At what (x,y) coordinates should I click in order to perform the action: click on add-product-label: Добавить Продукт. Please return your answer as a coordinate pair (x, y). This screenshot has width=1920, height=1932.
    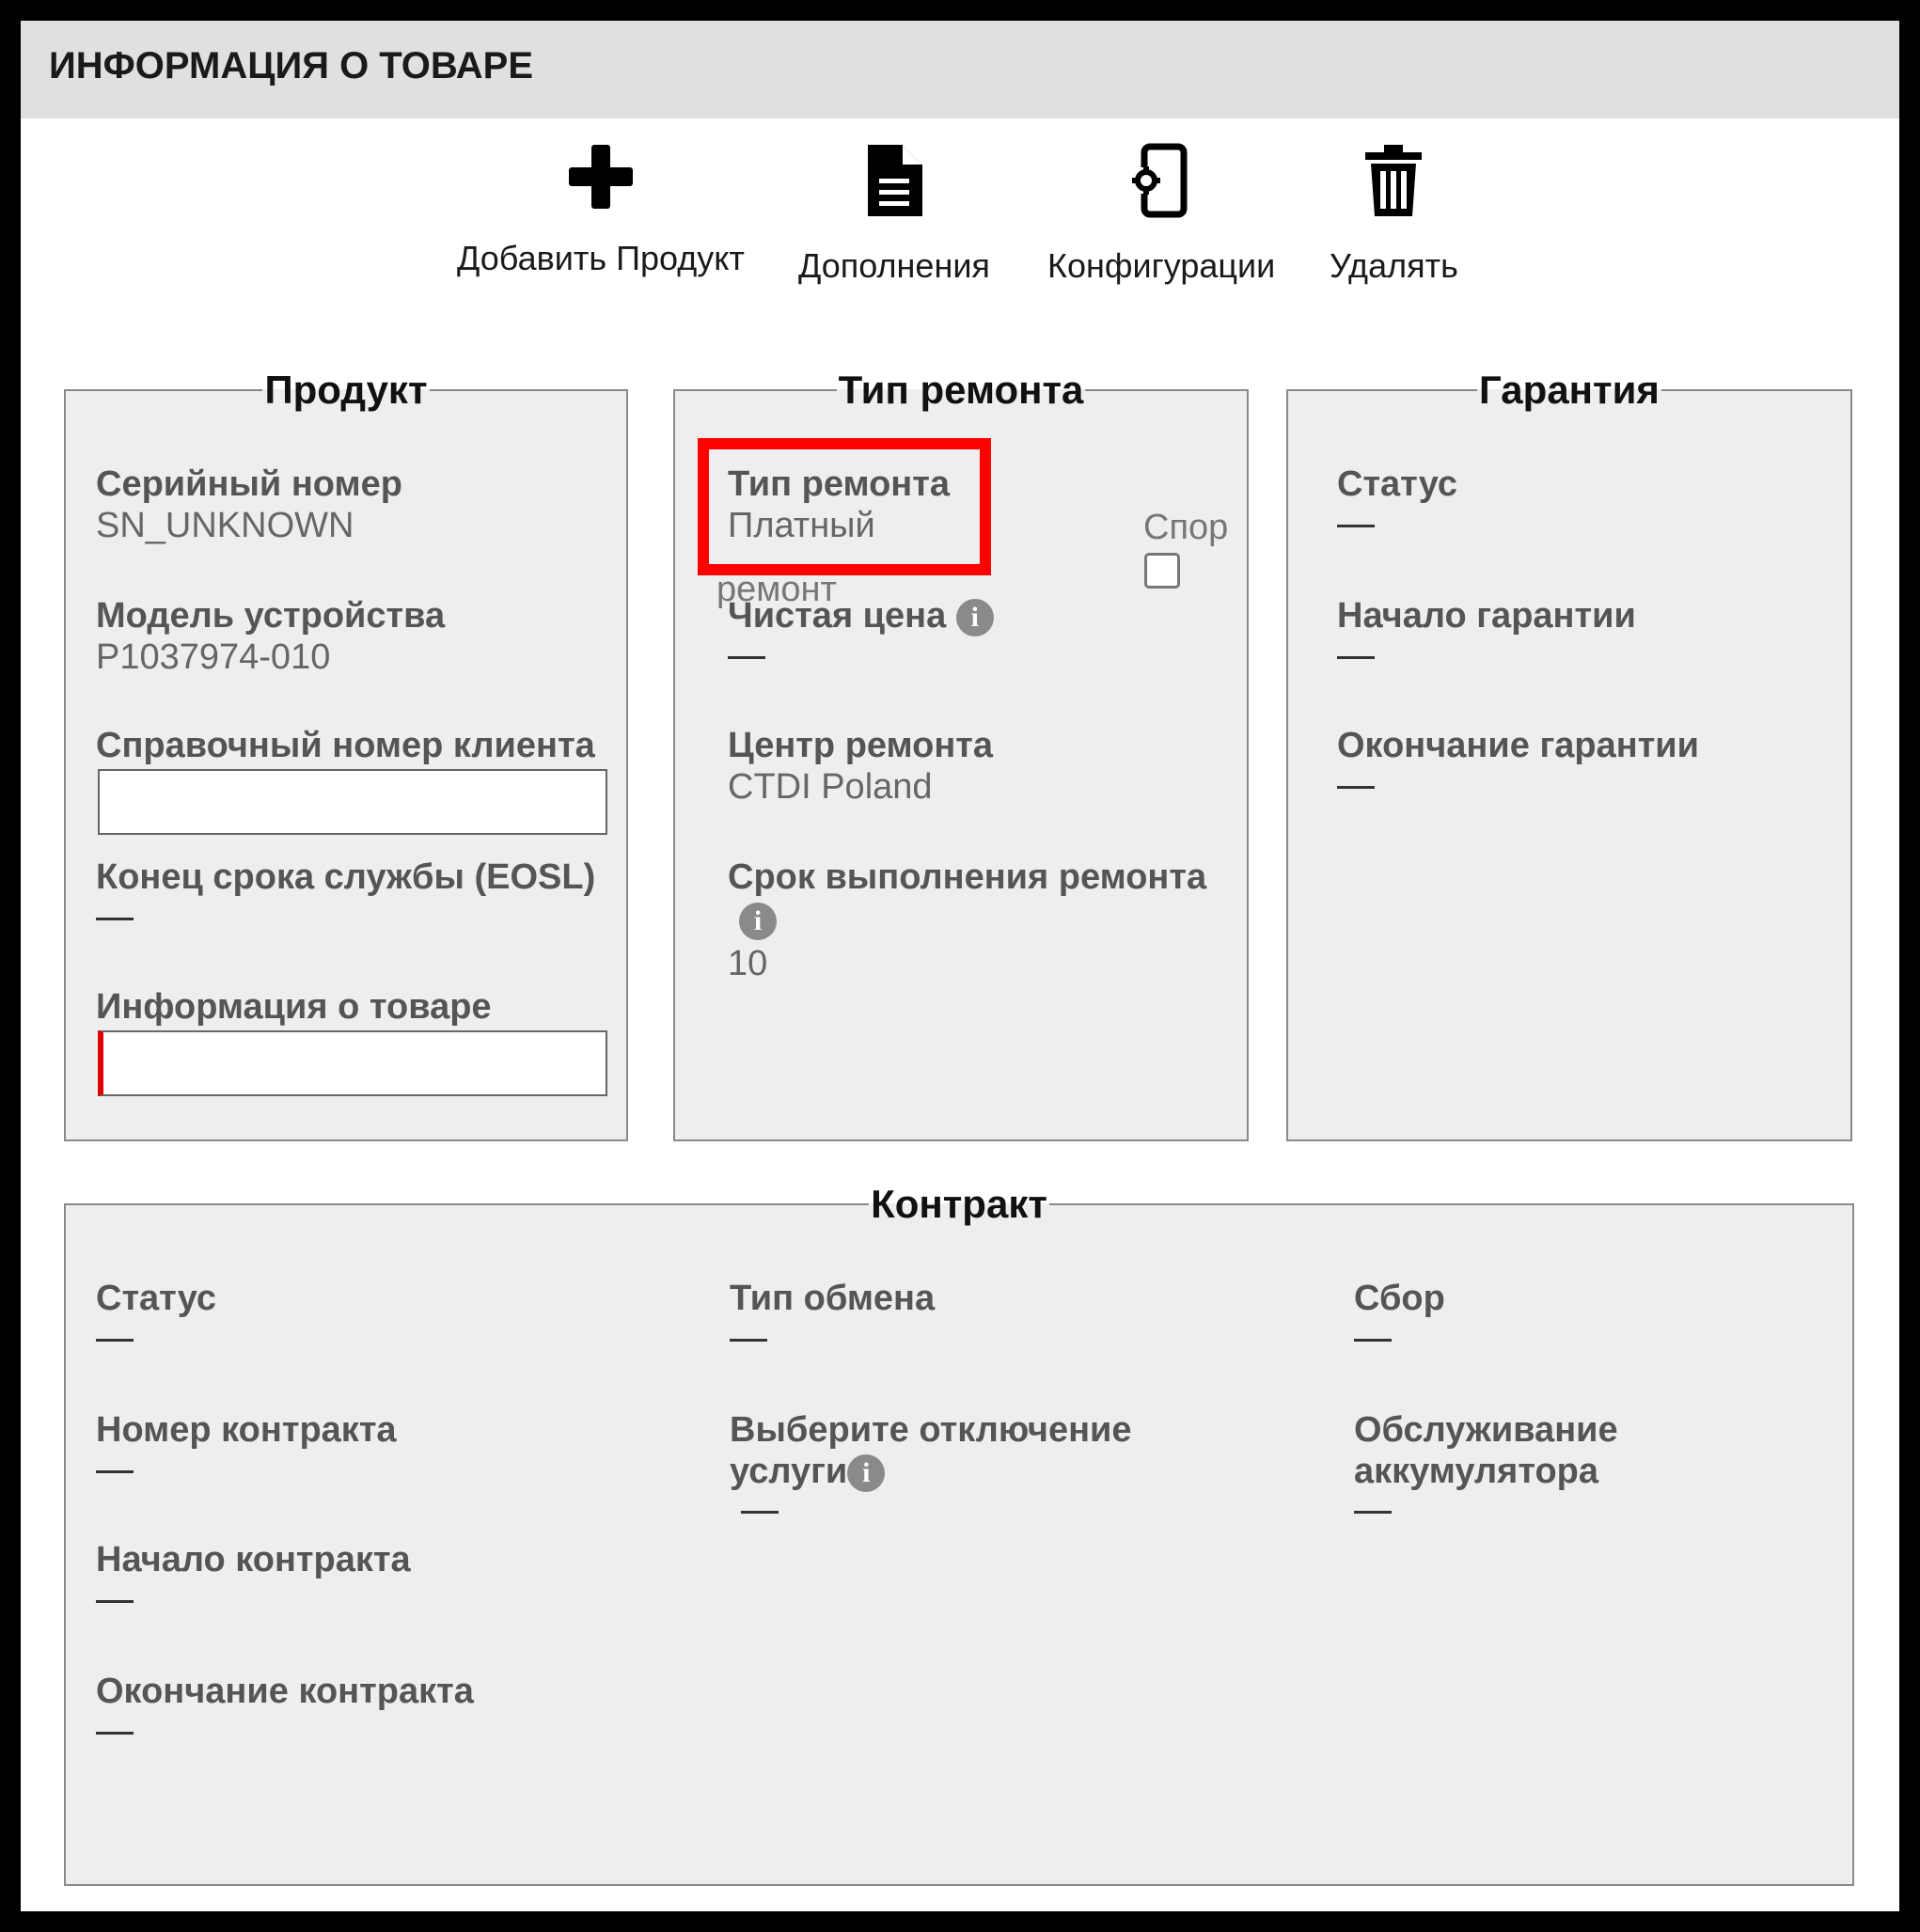
    Looking at the image, I should click on (601, 258).